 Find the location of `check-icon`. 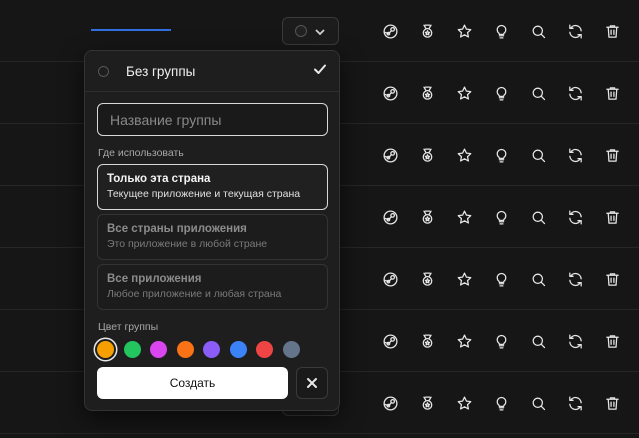

check-icon is located at coordinates (320, 71).